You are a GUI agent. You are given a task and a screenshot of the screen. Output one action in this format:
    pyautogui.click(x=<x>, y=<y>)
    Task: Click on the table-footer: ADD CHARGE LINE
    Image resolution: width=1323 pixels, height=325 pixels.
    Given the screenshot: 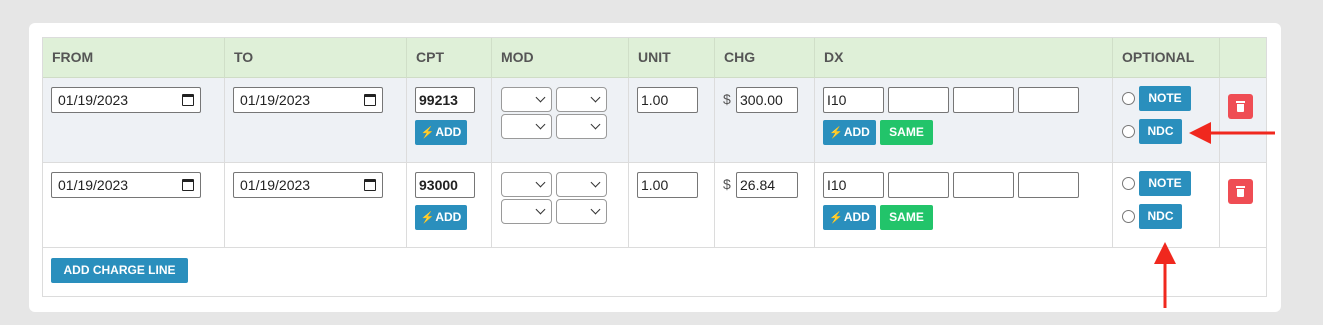 What is the action you would take?
    pyautogui.click(x=654, y=272)
    